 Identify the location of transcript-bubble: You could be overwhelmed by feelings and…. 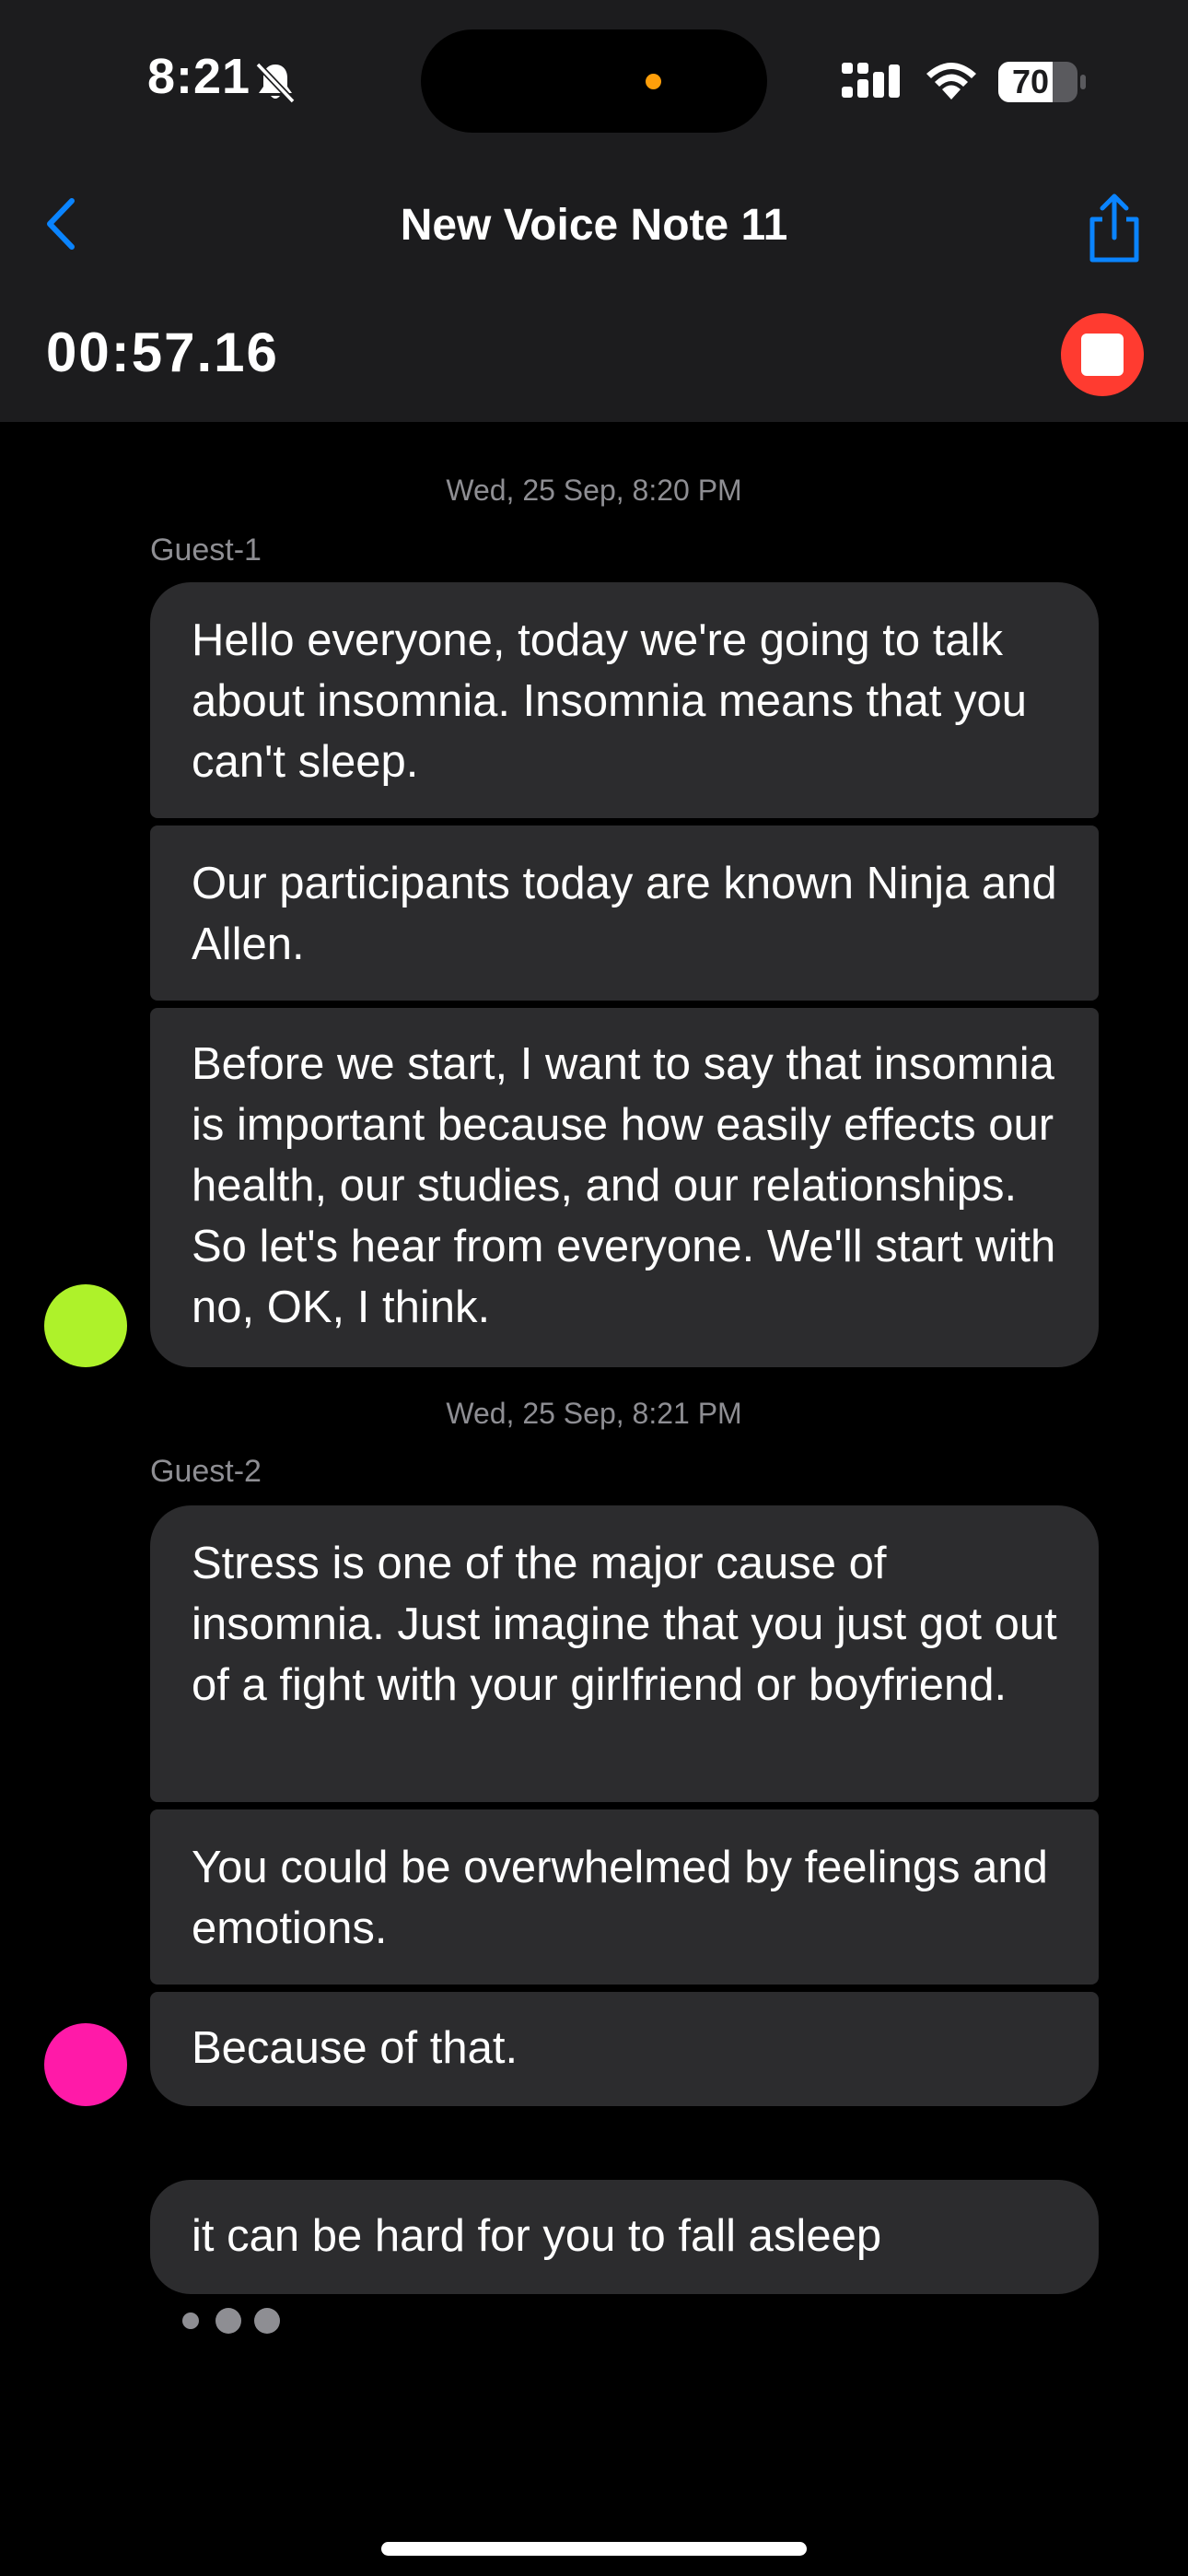
(624, 1897).